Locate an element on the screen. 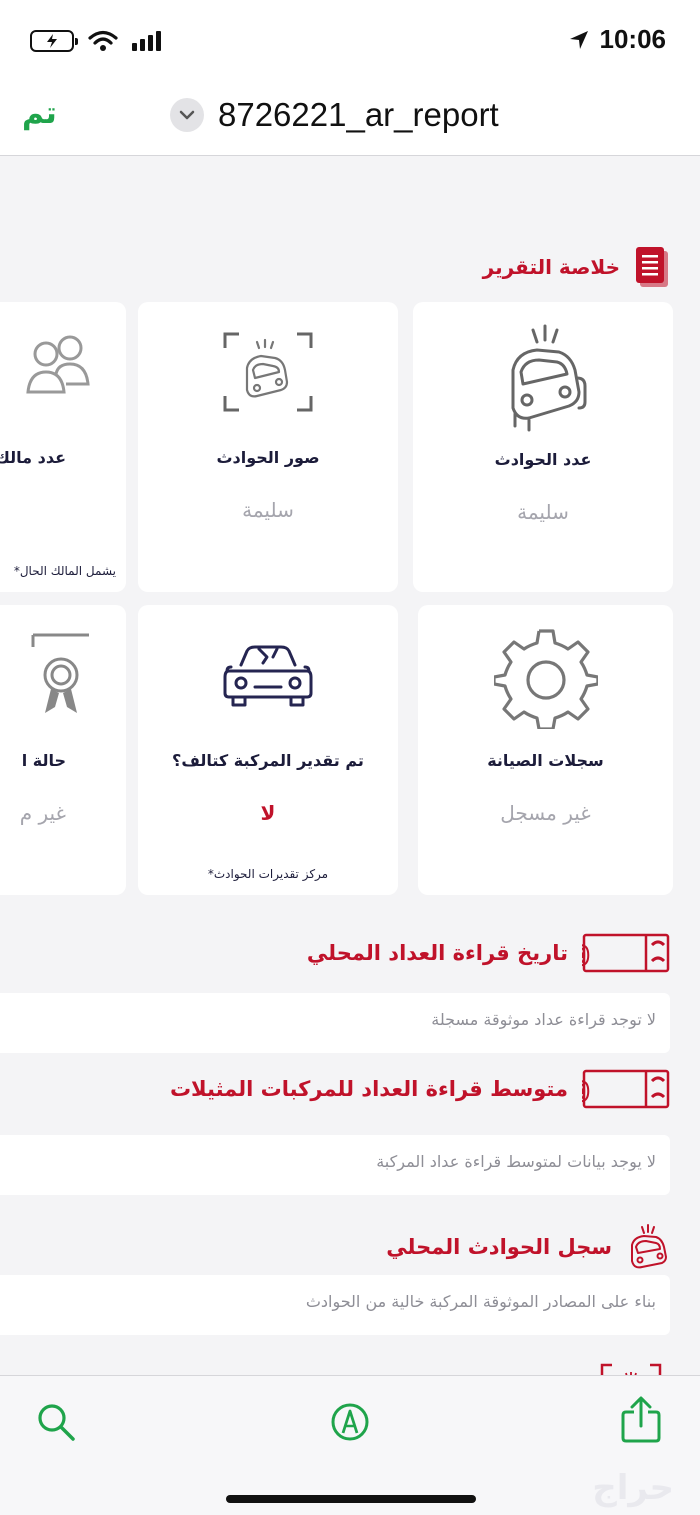 The width and height of the screenshot is (700, 1515). accident-history-header: سجل الحوادث المحلي is located at coordinates (528, 1247).